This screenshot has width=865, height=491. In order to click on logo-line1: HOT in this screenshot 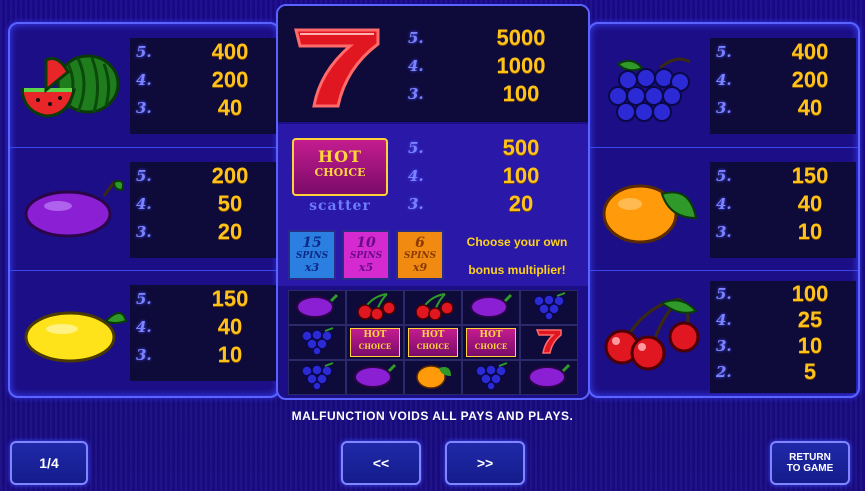, I will do `click(340, 156)`.